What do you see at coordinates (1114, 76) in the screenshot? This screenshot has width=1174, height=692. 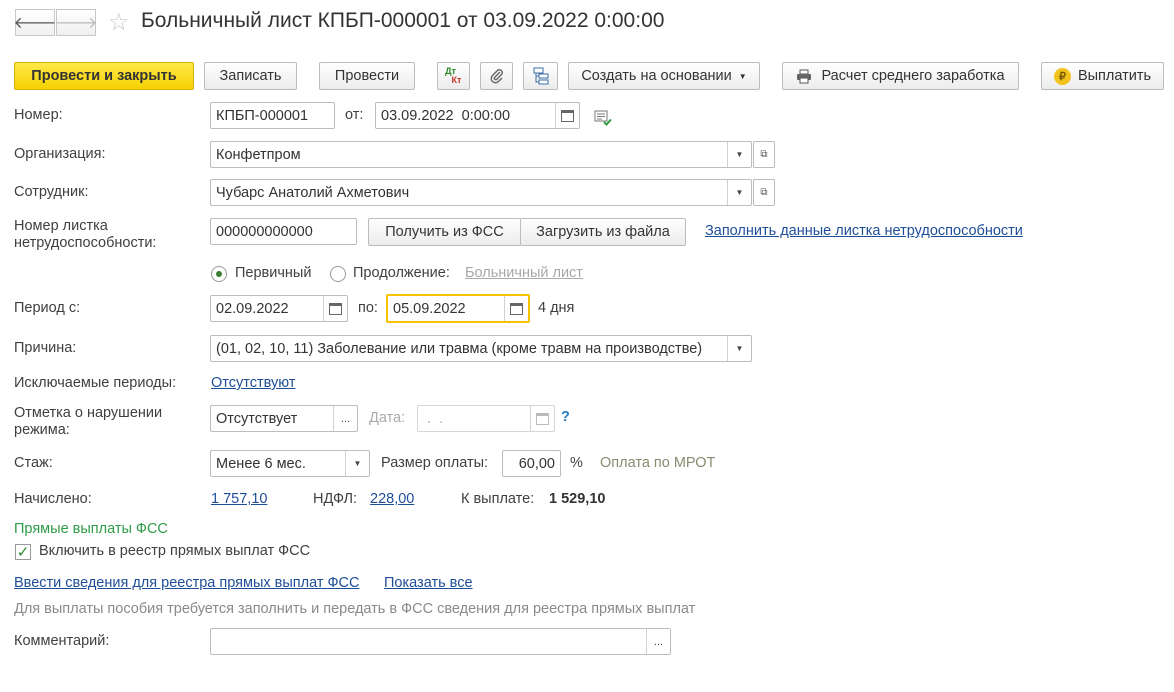 I see `pay-label: Выплатить` at bounding box center [1114, 76].